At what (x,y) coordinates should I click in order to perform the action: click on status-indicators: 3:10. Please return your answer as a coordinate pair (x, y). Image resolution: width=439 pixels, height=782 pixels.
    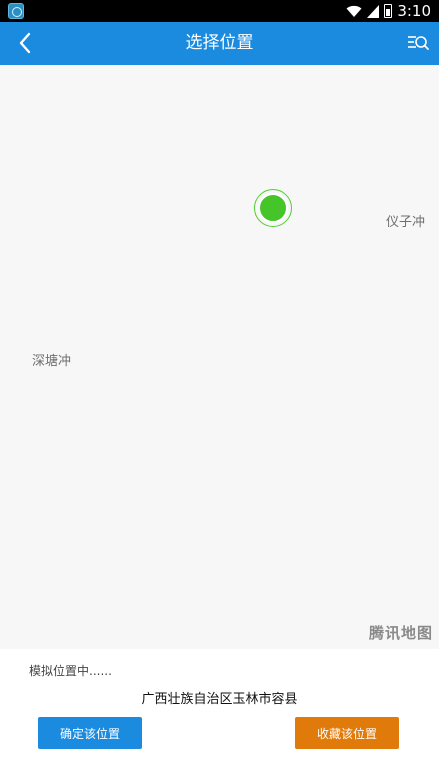
    Looking at the image, I should click on (388, 11).